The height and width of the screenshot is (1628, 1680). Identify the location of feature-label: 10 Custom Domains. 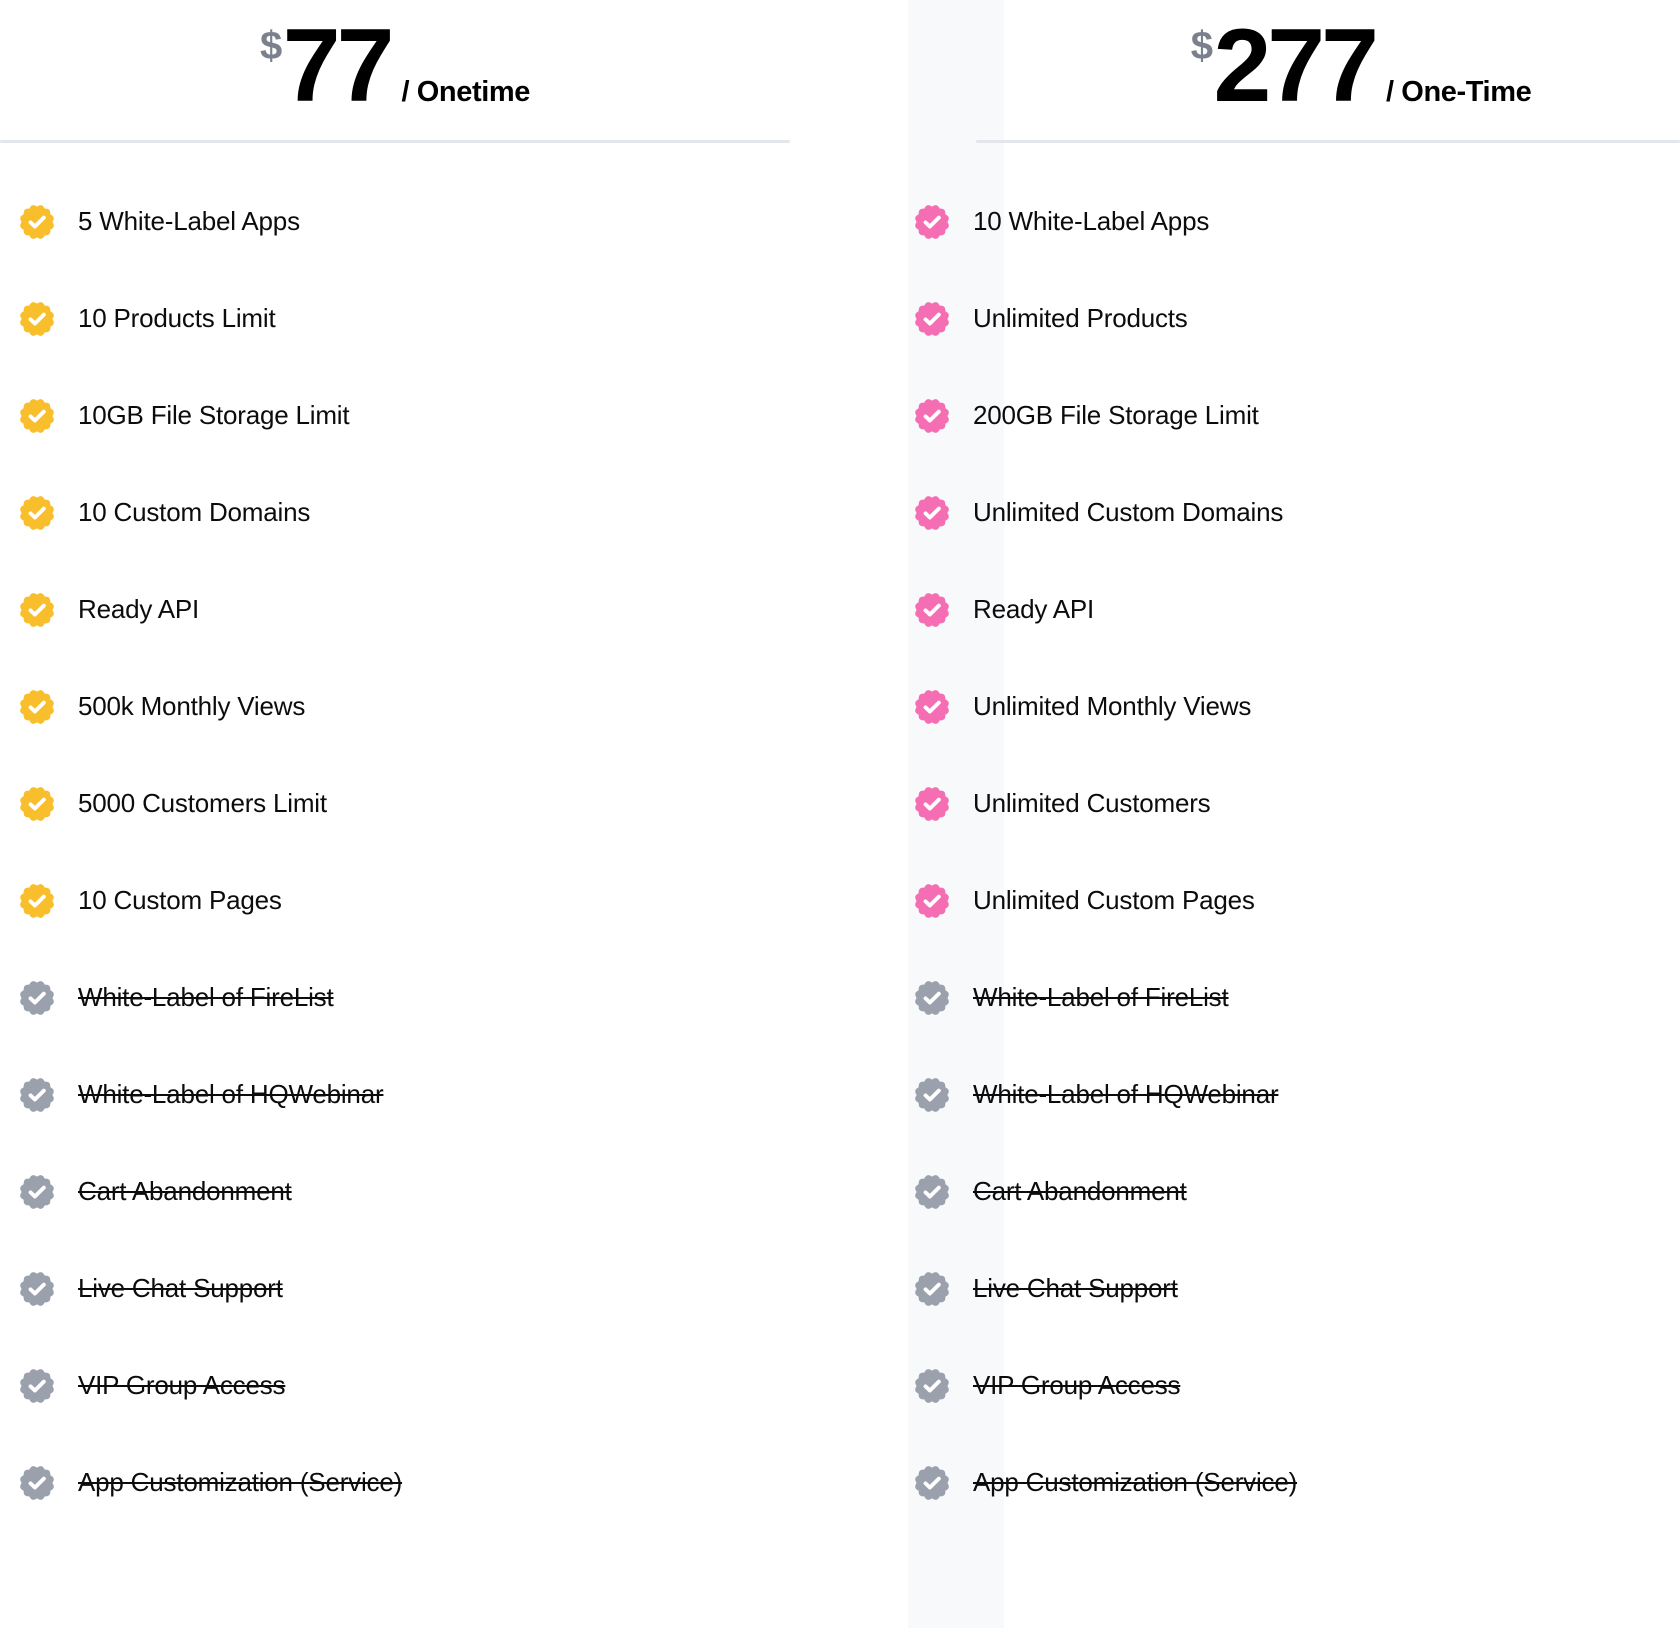
(194, 512).